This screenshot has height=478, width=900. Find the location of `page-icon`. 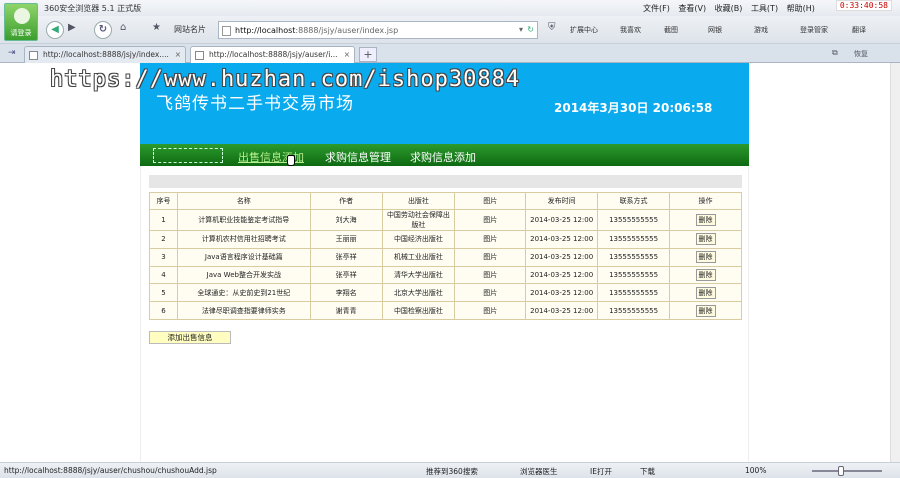

page-icon is located at coordinates (226, 31).